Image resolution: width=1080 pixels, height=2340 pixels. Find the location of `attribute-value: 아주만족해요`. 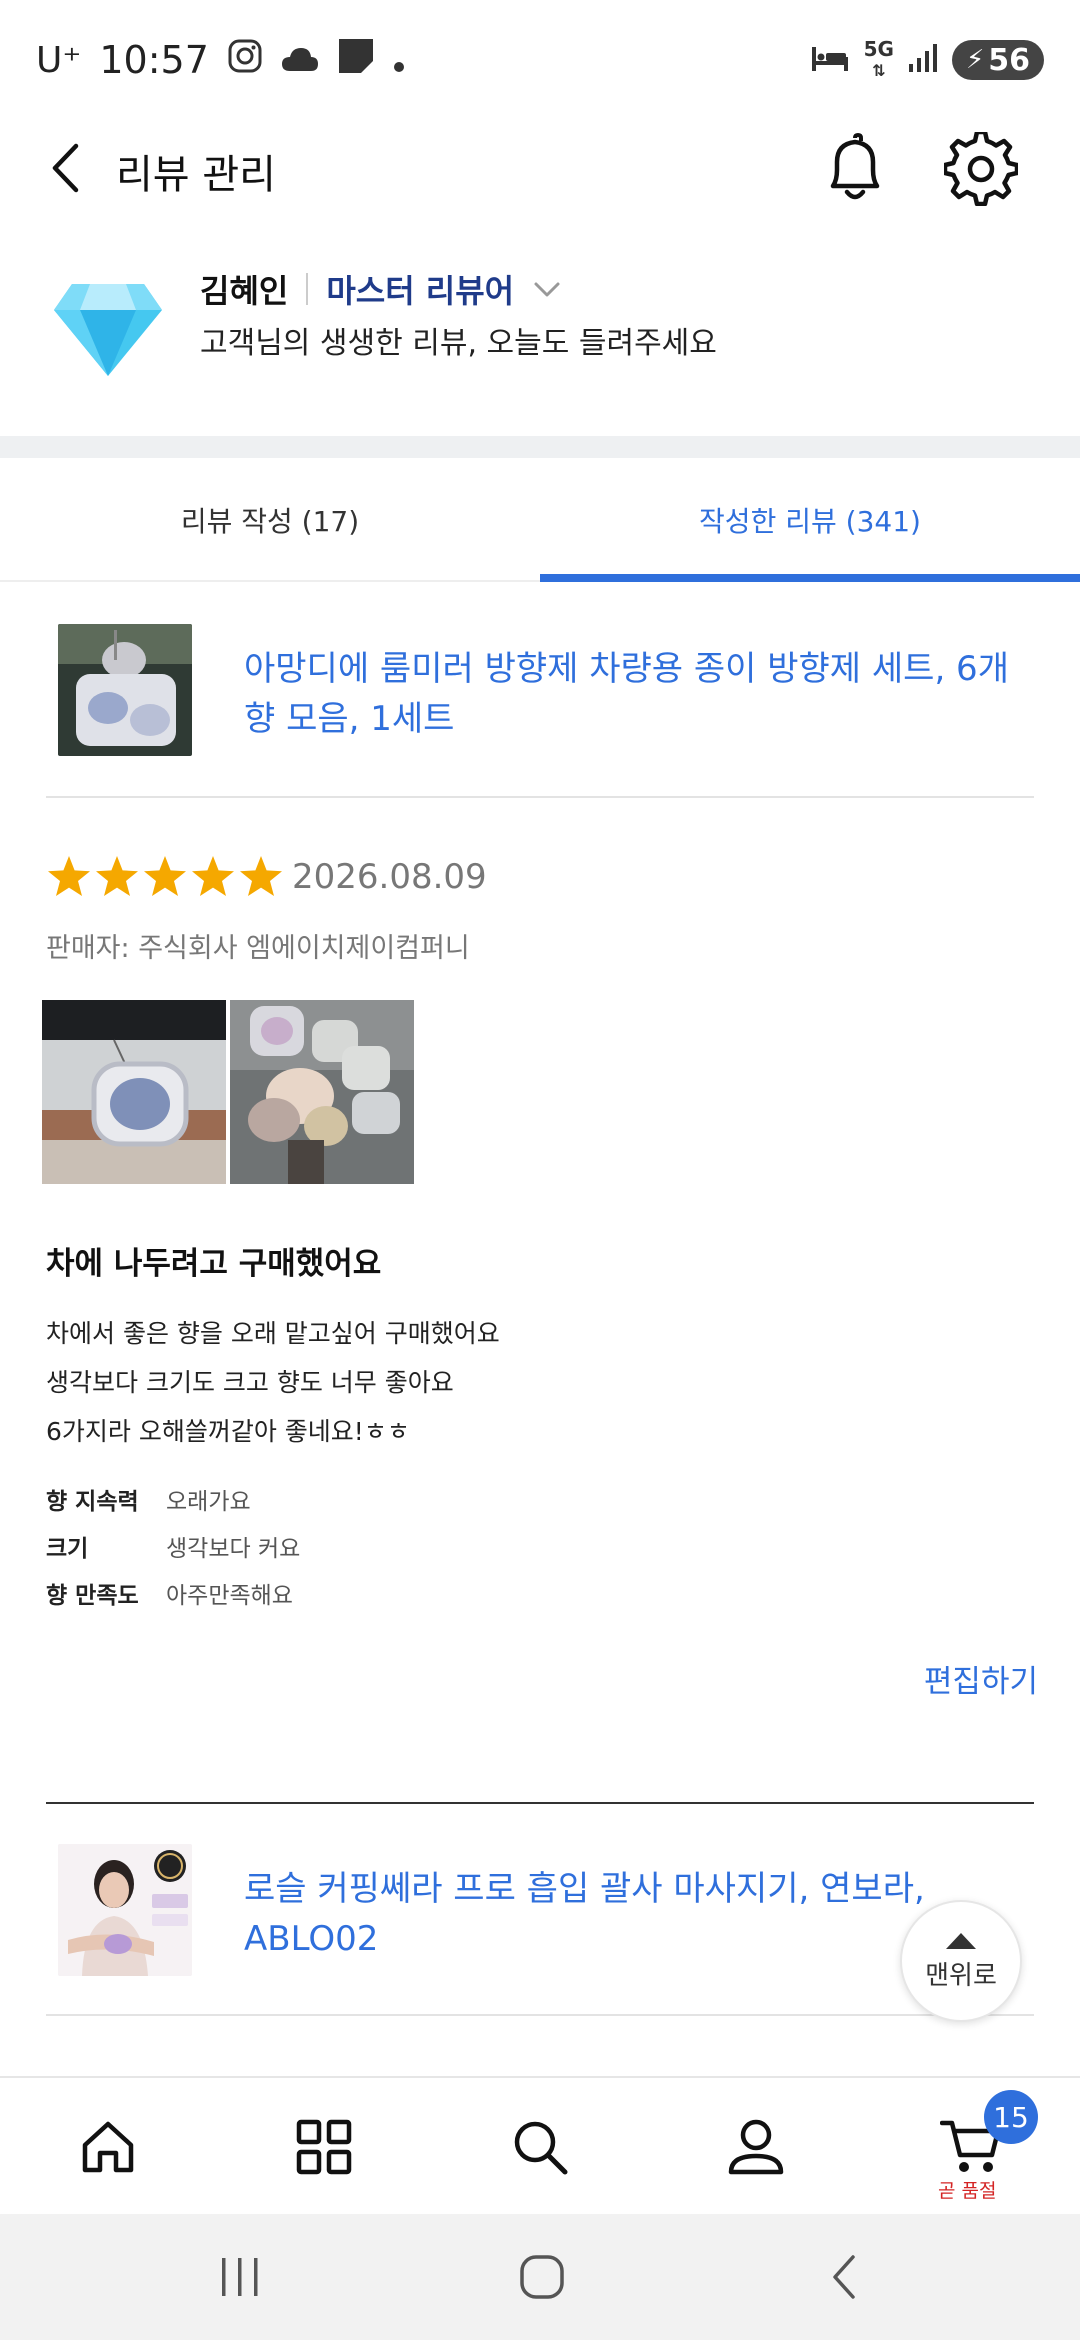

attribute-value: 아주만족해요 is located at coordinates (229, 1596).